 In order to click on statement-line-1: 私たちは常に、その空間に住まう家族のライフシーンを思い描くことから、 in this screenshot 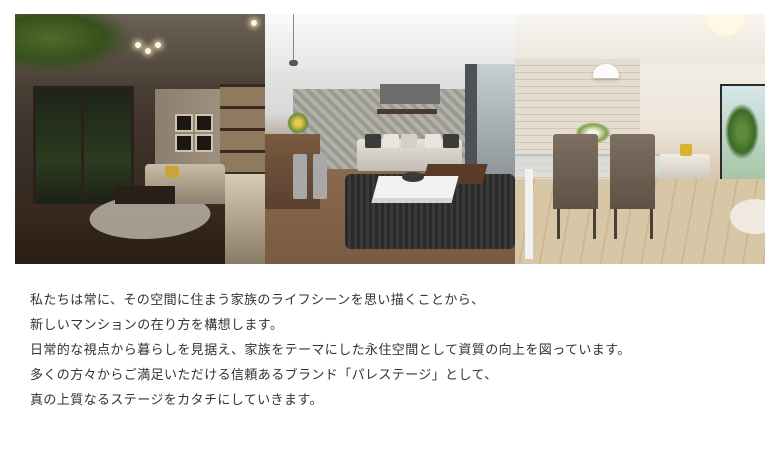, I will do `click(257, 300)`.